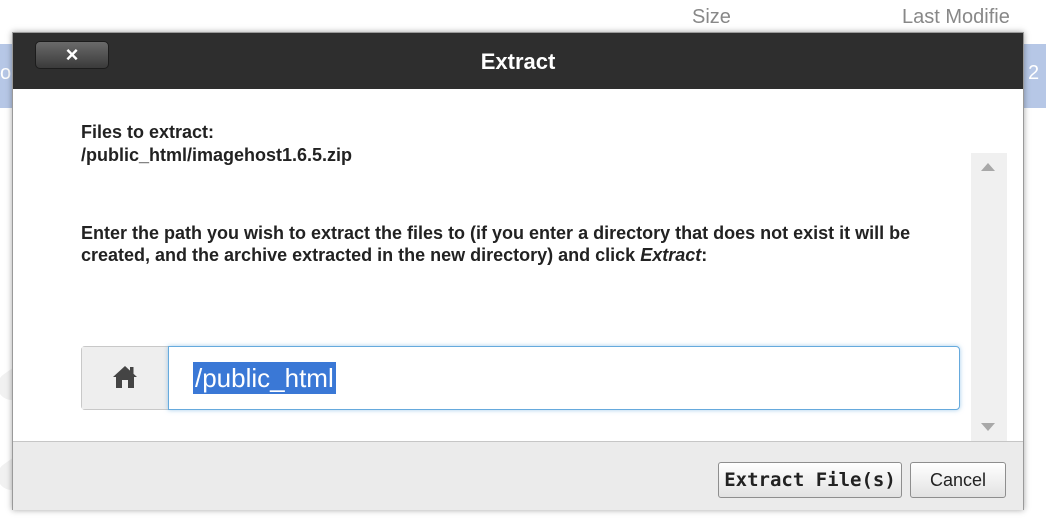  What do you see at coordinates (958, 480) in the screenshot?
I see `cancel-button: Cancel` at bounding box center [958, 480].